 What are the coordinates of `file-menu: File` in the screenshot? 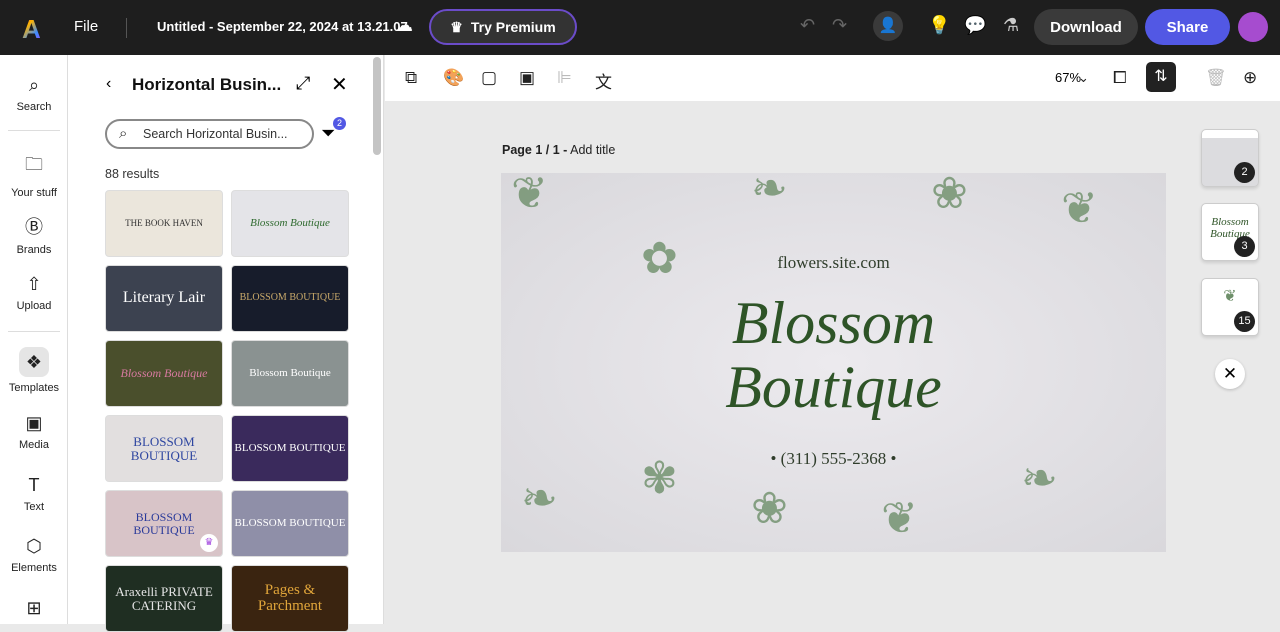 It's located at (86, 26).